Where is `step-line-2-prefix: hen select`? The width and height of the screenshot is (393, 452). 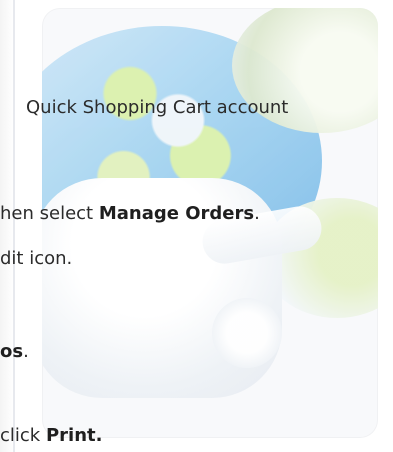 step-line-2-prefix: hen select is located at coordinates (49, 213).